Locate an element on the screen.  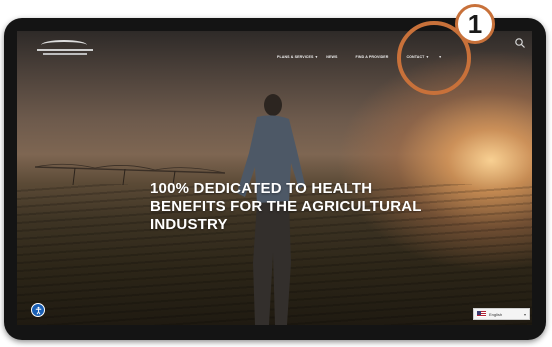
organization-logo-icon is located at coordinates (66, 50).